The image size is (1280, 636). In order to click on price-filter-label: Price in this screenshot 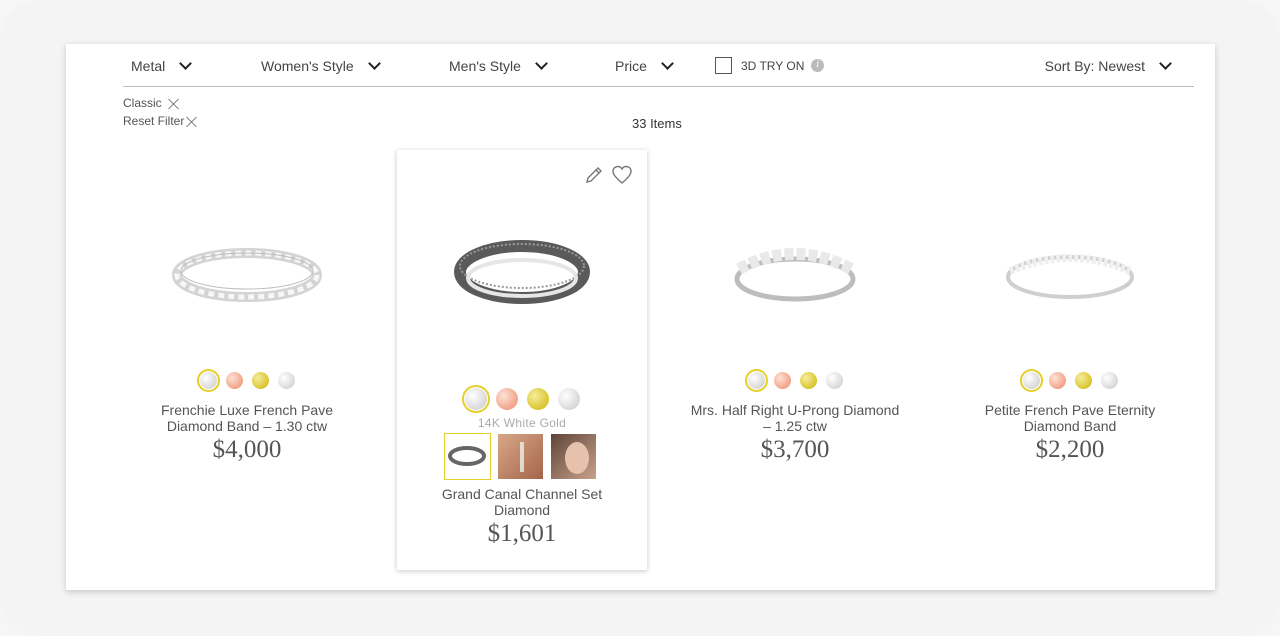, I will do `click(631, 66)`.